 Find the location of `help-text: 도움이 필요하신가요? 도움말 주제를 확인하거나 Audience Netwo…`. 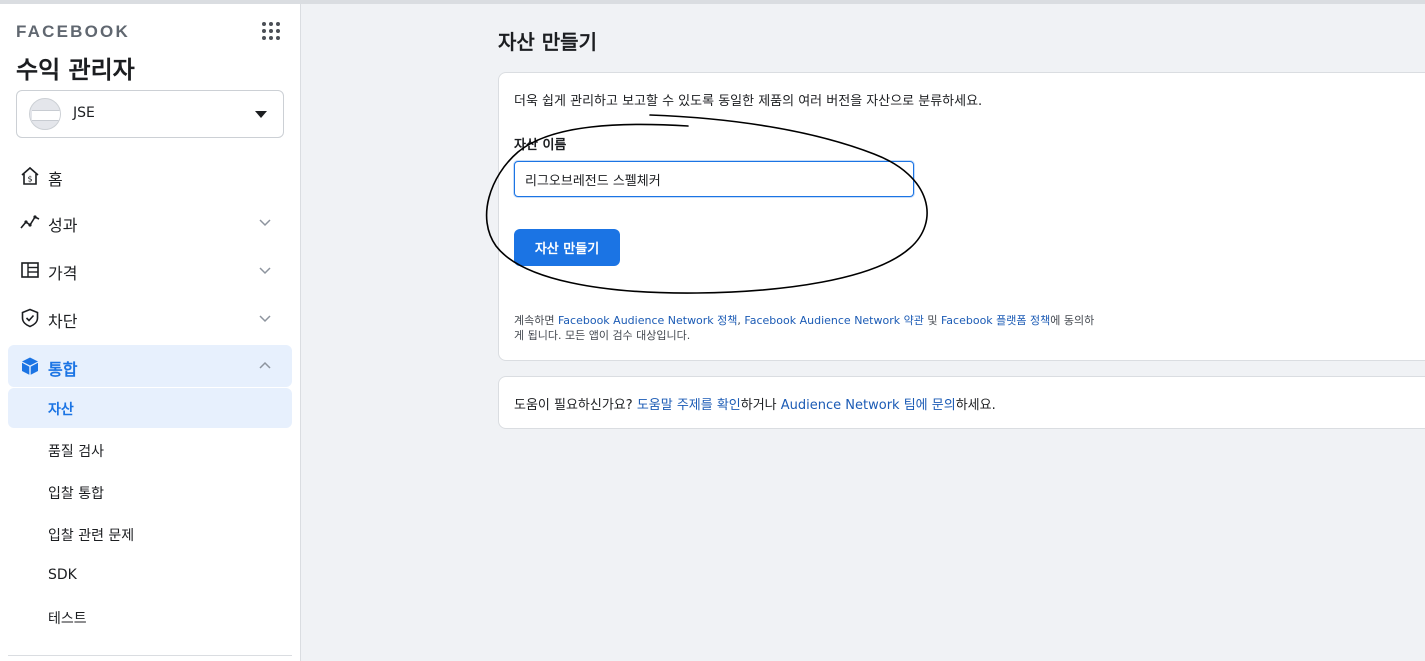

help-text: 도움이 필요하신가요? 도움말 주제를 확인하거나 Audience Netwo… is located at coordinates (755, 403).